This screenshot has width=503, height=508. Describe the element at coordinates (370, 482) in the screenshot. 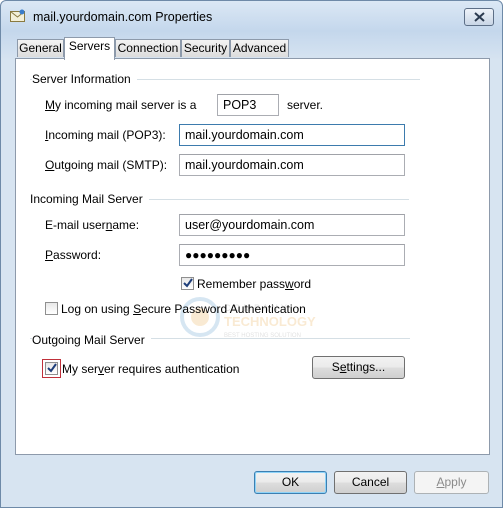

I see `cancel-button: Cancel` at that location.